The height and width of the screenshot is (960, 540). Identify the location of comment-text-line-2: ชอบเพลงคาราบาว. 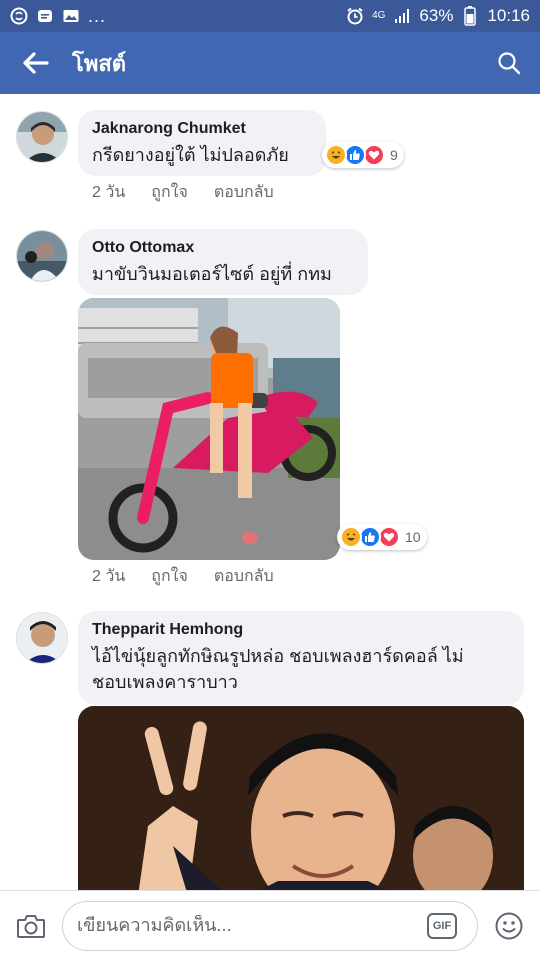
(165, 682).